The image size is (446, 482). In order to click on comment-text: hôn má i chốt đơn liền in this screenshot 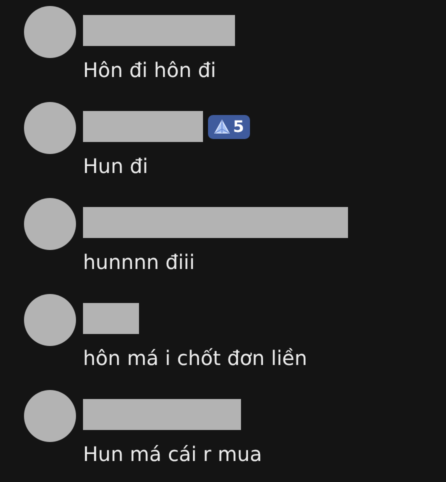, I will do `click(195, 358)`.